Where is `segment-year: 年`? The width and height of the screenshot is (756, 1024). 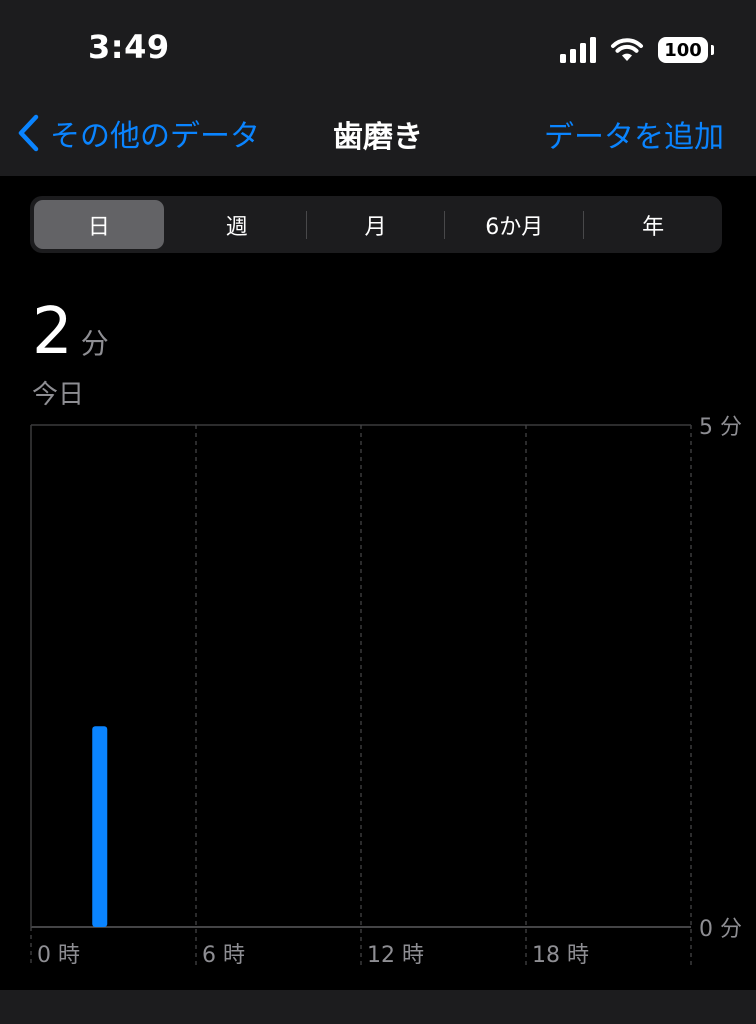 segment-year: 年 is located at coordinates (653, 224).